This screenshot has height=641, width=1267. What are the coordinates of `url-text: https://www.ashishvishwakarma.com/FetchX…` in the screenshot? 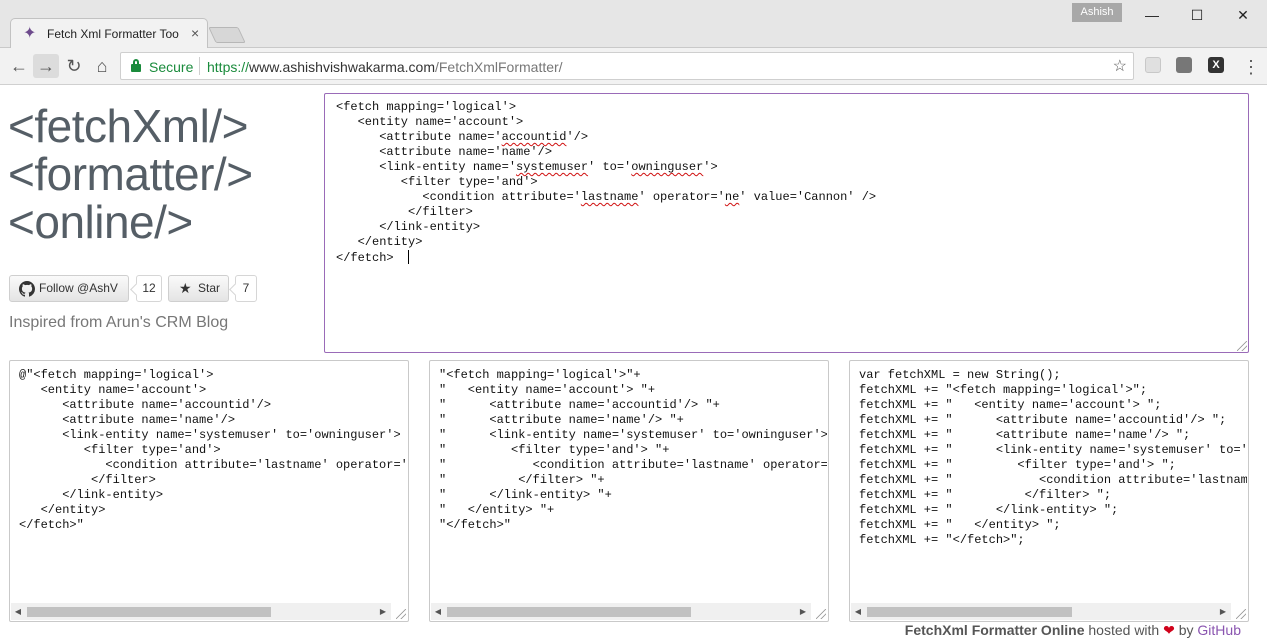 It's located at (385, 67).